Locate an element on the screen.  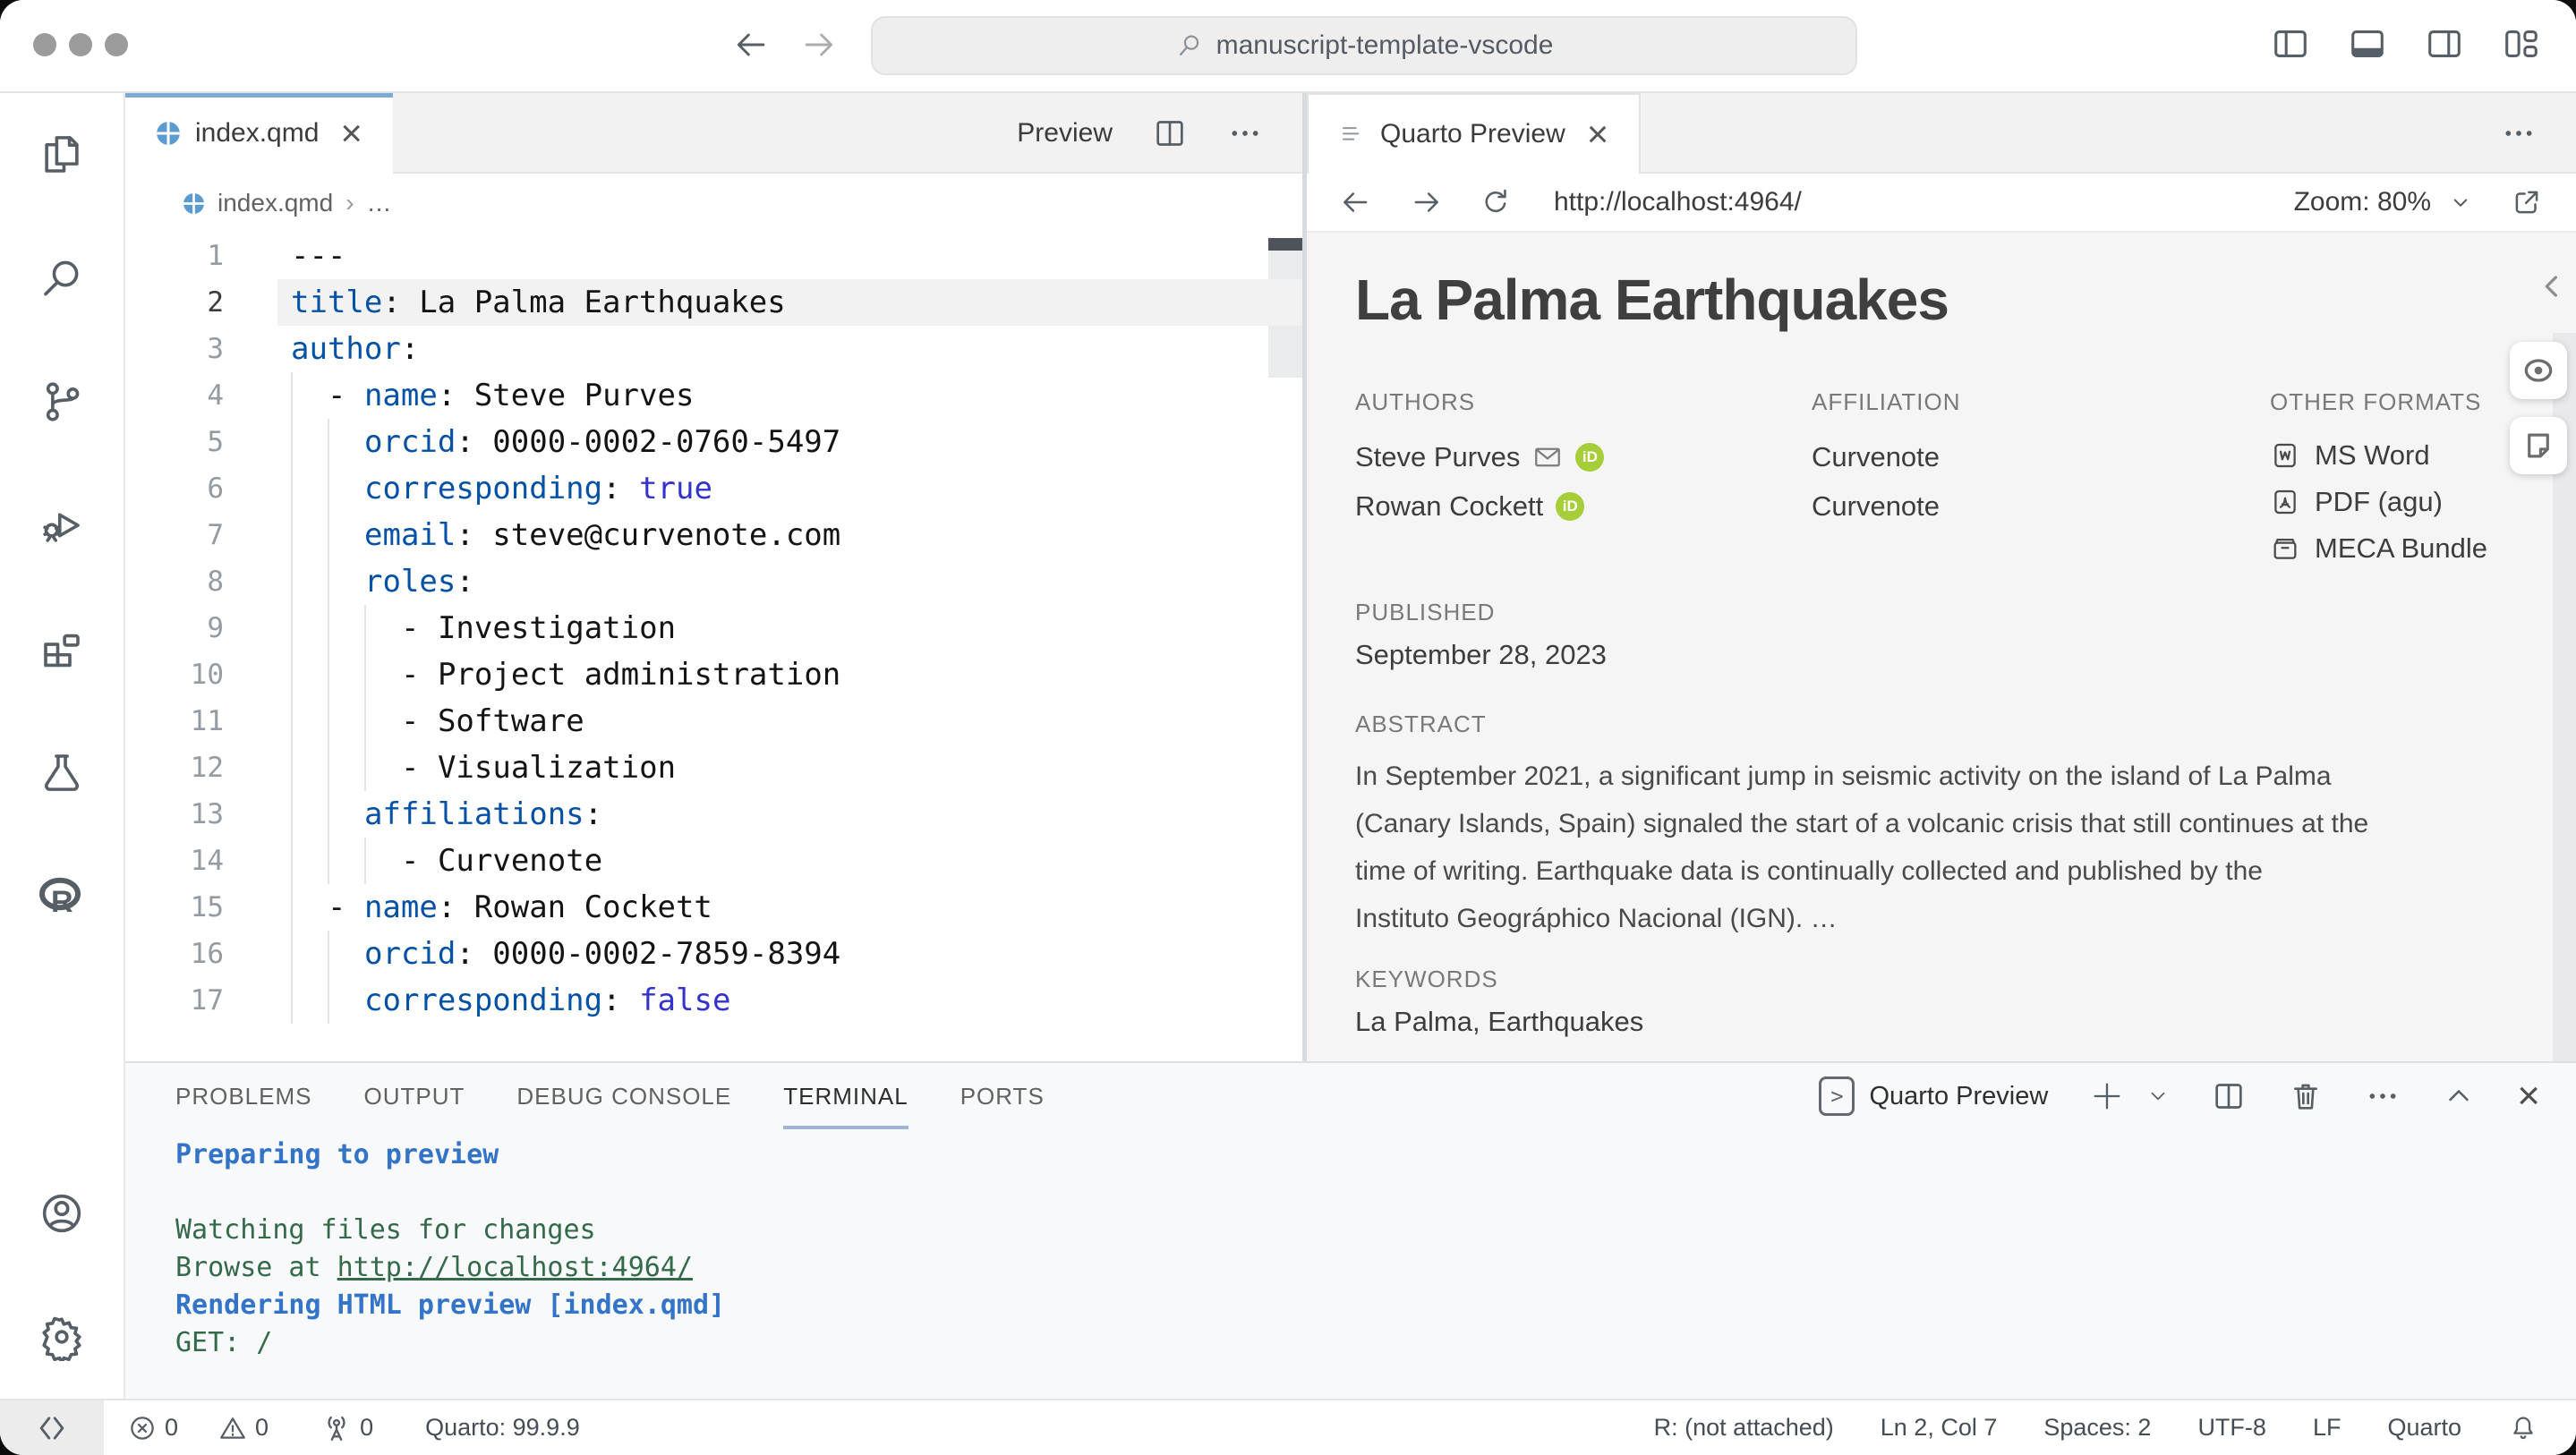
toggle-primary-sidebar-icon is located at coordinates (2290, 43).